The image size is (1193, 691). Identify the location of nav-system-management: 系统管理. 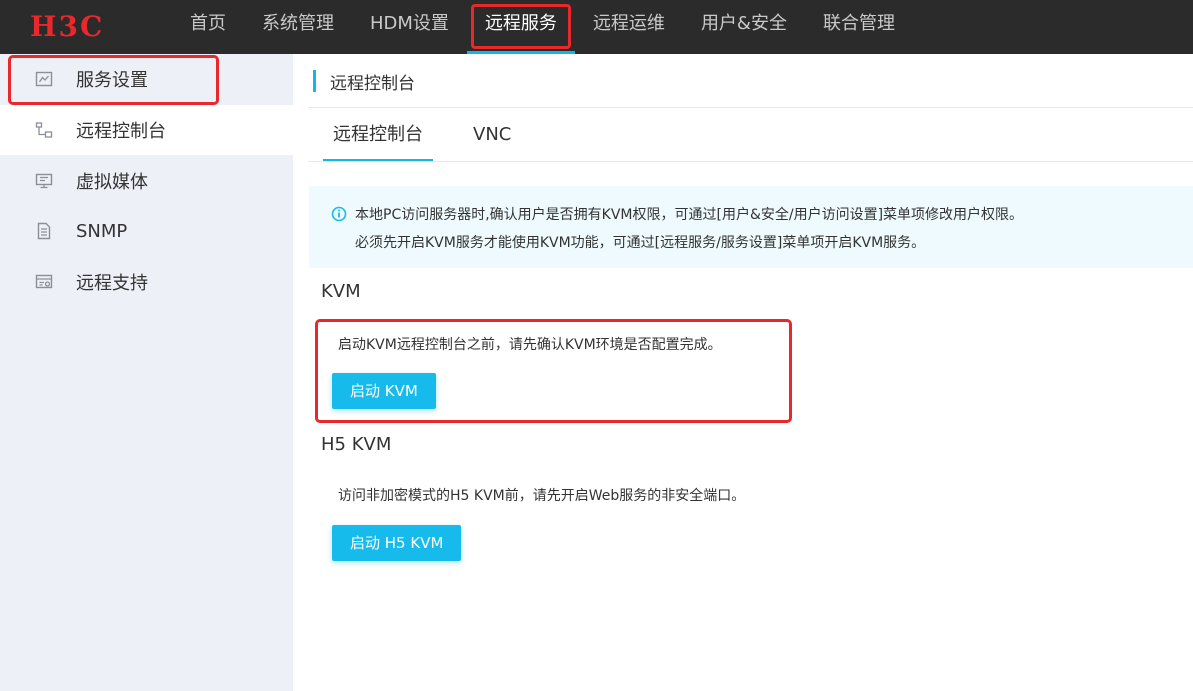
(298, 27).